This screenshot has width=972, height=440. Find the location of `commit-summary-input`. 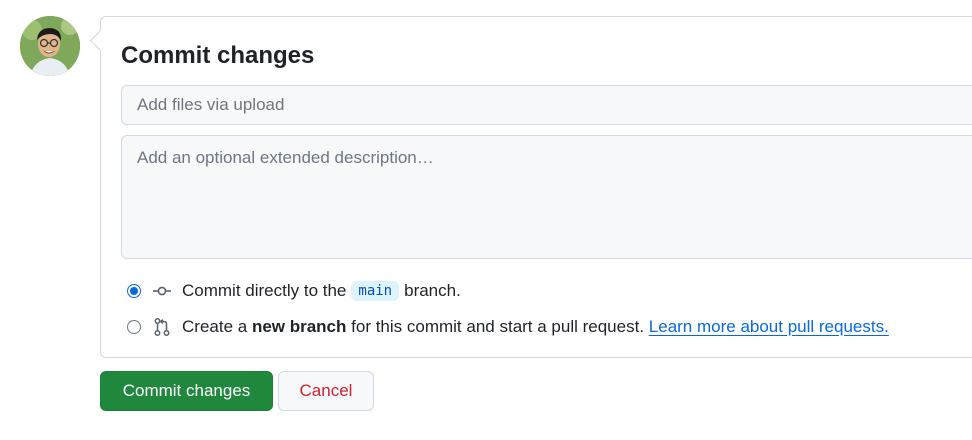

commit-summary-input is located at coordinates (546, 105).